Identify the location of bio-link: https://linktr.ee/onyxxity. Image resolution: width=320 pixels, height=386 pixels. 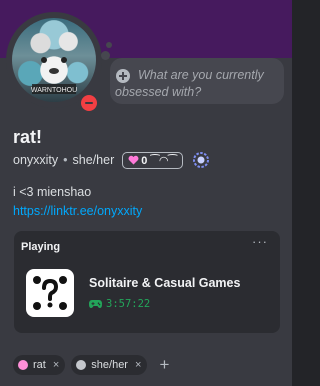
(77, 211).